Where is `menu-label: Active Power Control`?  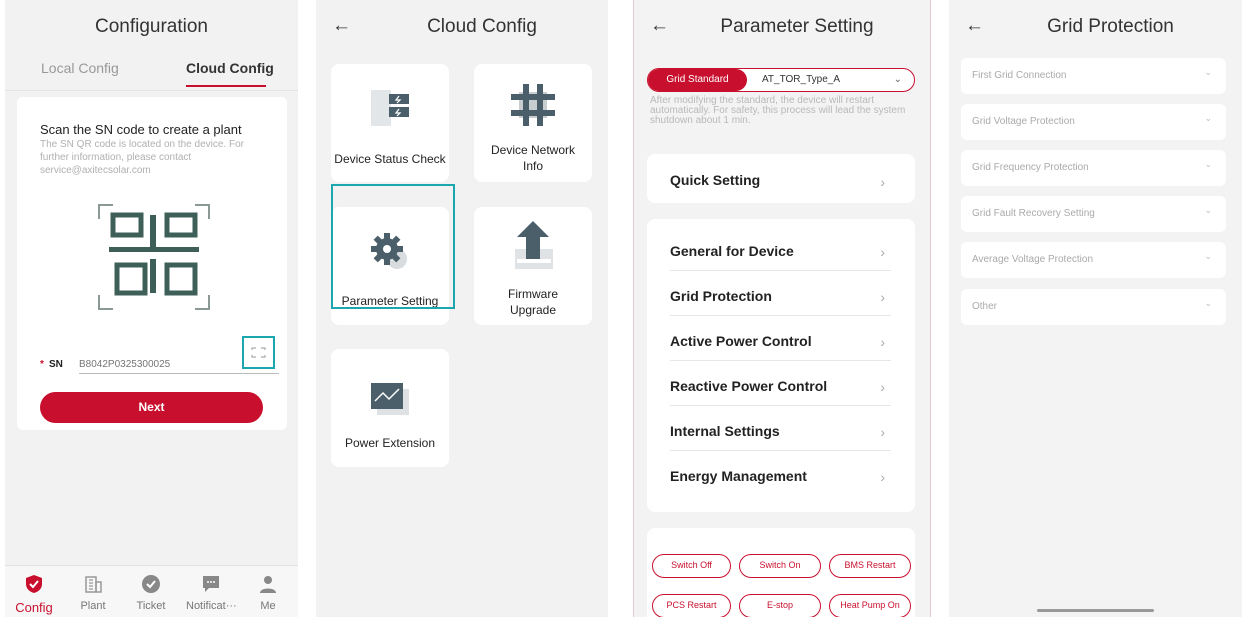 menu-label: Active Power Control is located at coordinates (741, 341).